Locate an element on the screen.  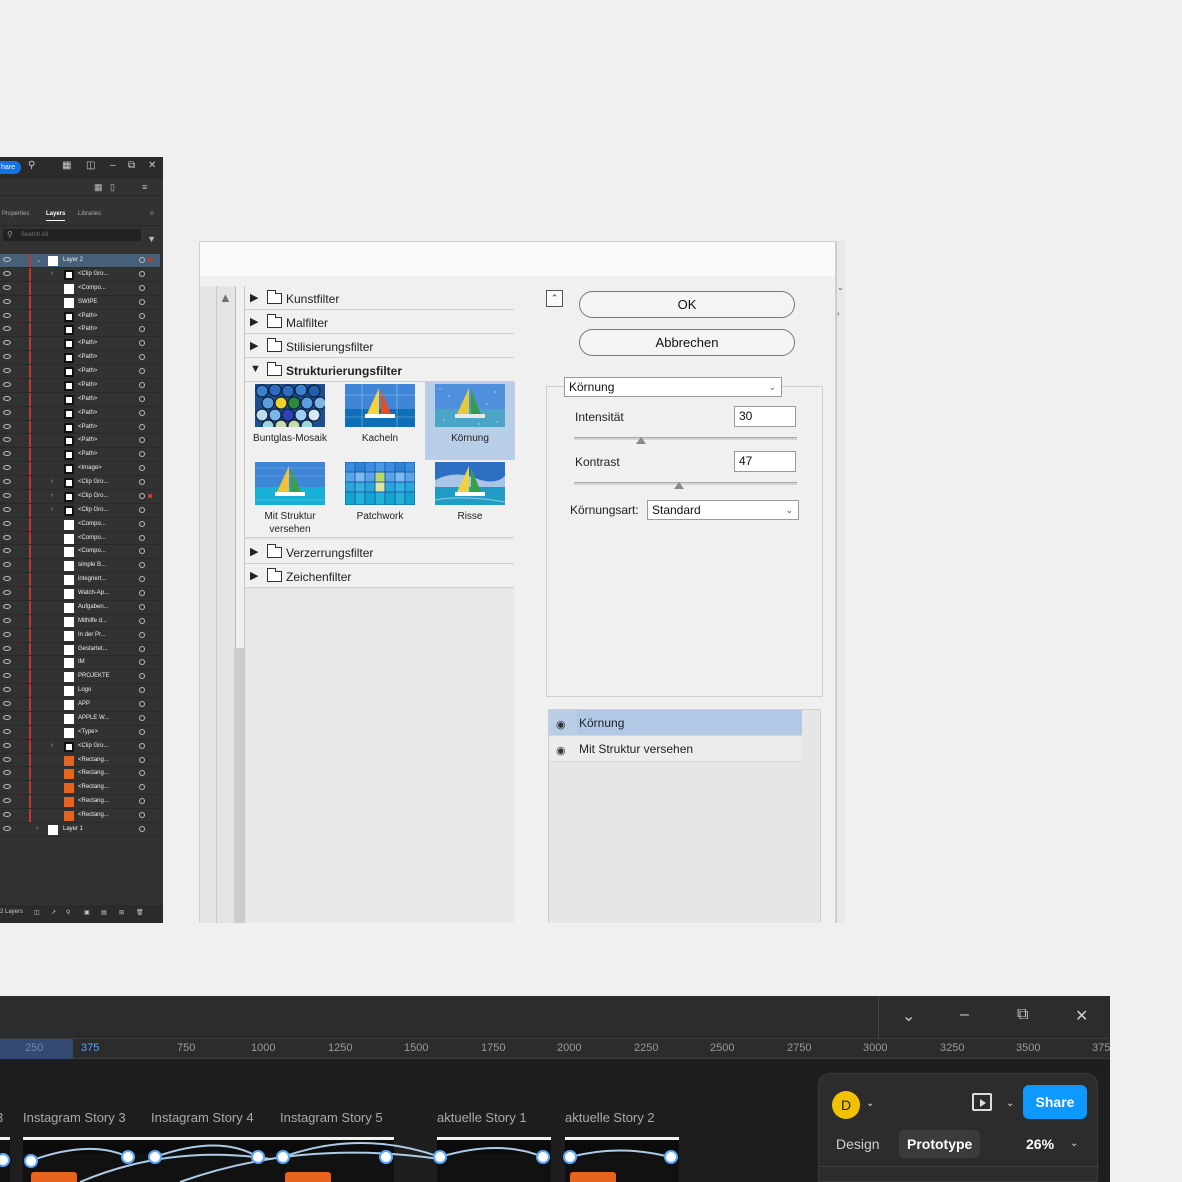
category-kunstfilter: ▶ Kunstfilter is located at coordinates (379, 298).